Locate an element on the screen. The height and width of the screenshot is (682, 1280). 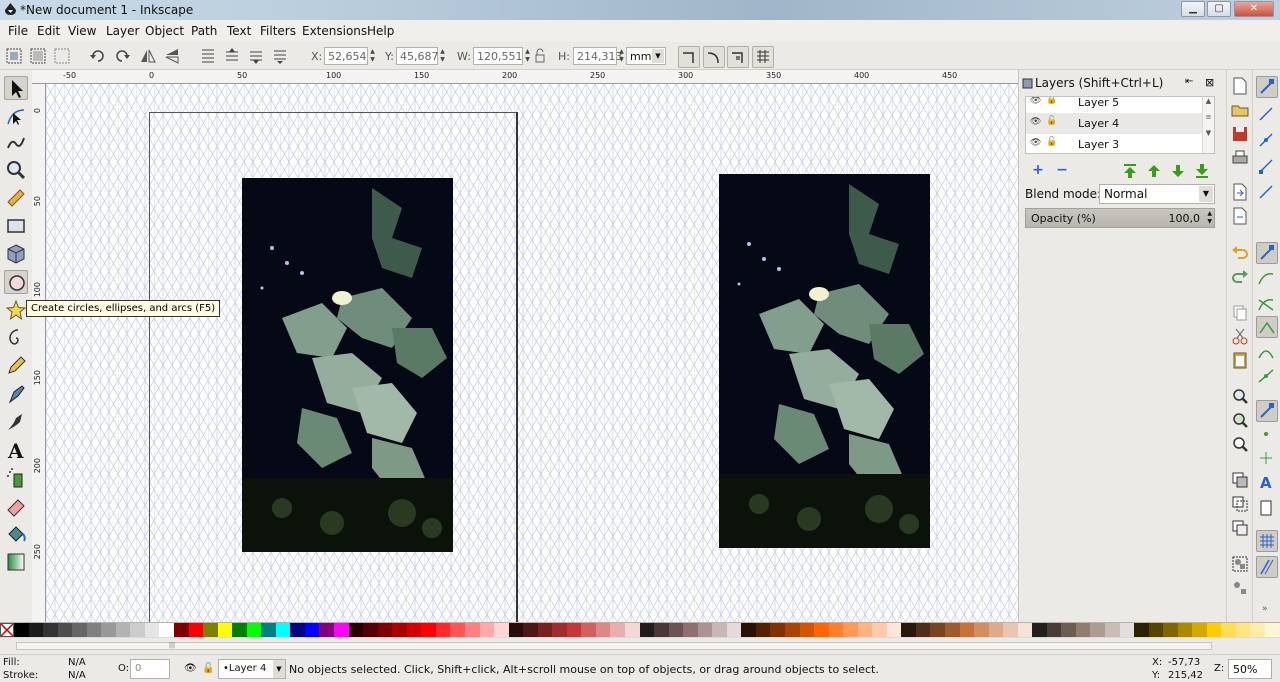
leaf-photo-image is located at coordinates (347, 365).